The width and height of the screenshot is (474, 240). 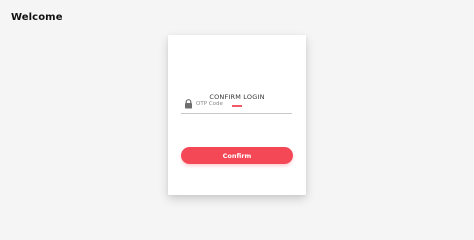 What do you see at coordinates (188, 104) in the screenshot?
I see `lock-icon` at bounding box center [188, 104].